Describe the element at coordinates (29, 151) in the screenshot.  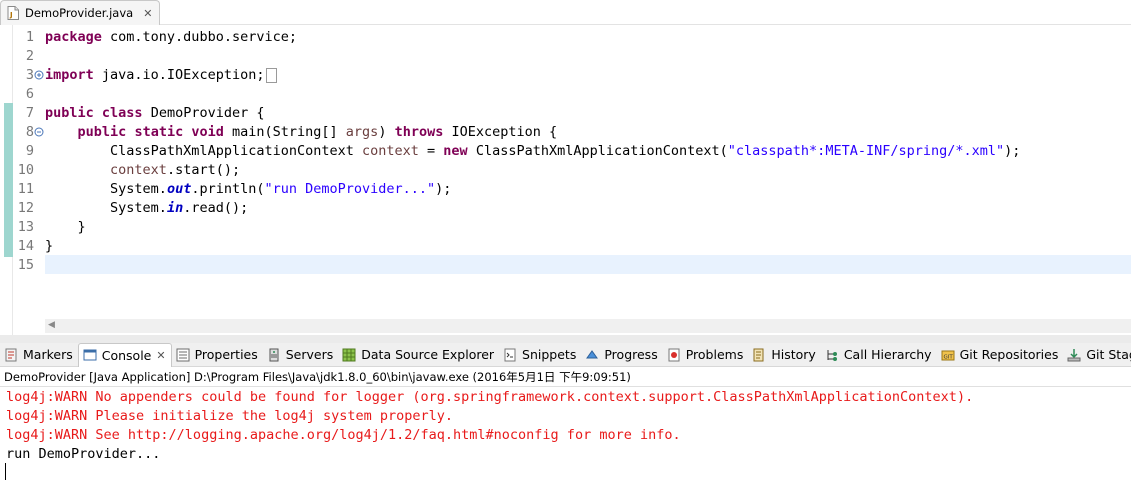
I see `line-number: 9` at that location.